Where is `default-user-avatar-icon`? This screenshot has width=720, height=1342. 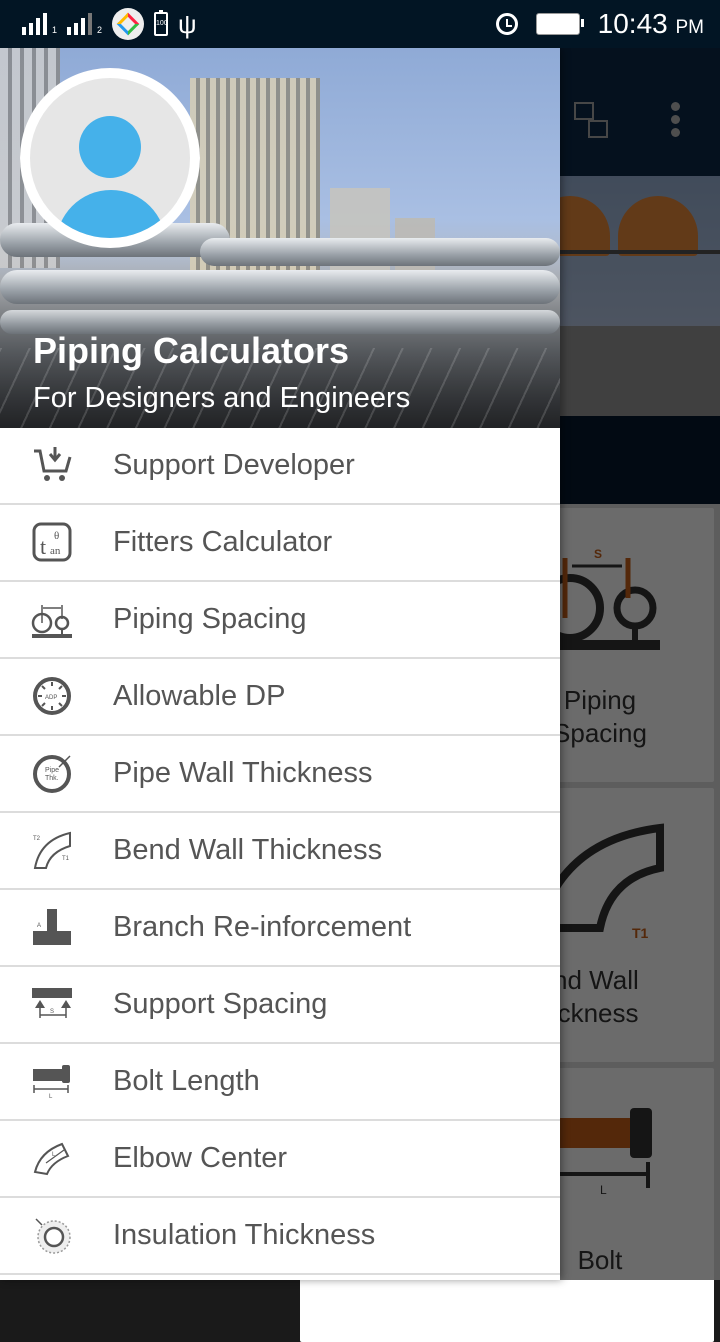 default-user-avatar-icon is located at coordinates (110, 158).